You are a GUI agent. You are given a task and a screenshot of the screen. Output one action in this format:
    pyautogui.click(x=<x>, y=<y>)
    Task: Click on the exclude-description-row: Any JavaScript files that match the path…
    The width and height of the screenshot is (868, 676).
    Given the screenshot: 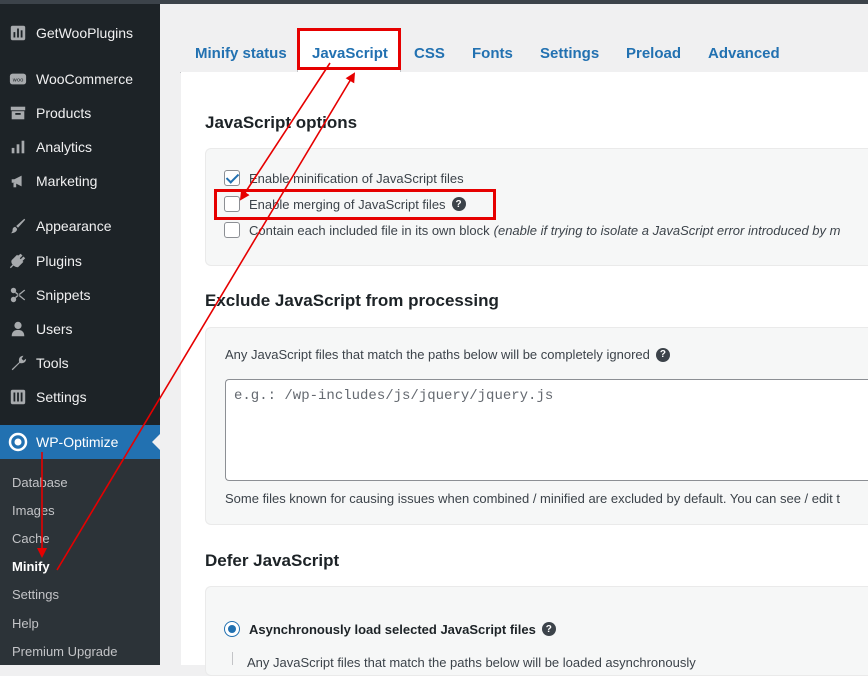 What is the action you would take?
    pyautogui.click(x=447, y=354)
    